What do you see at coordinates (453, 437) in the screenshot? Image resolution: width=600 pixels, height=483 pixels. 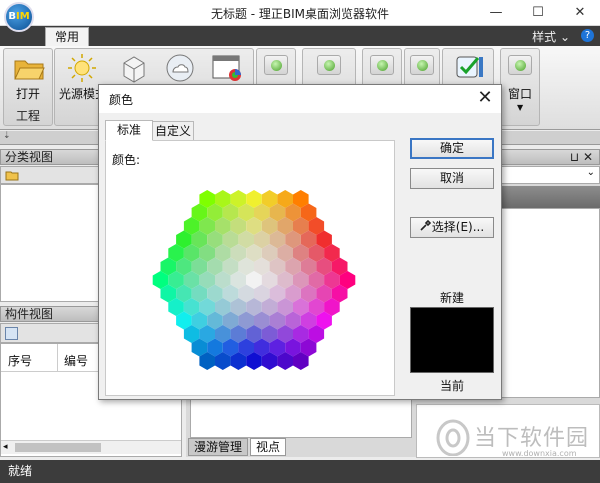 I see `watermark-logo-icon` at bounding box center [453, 437].